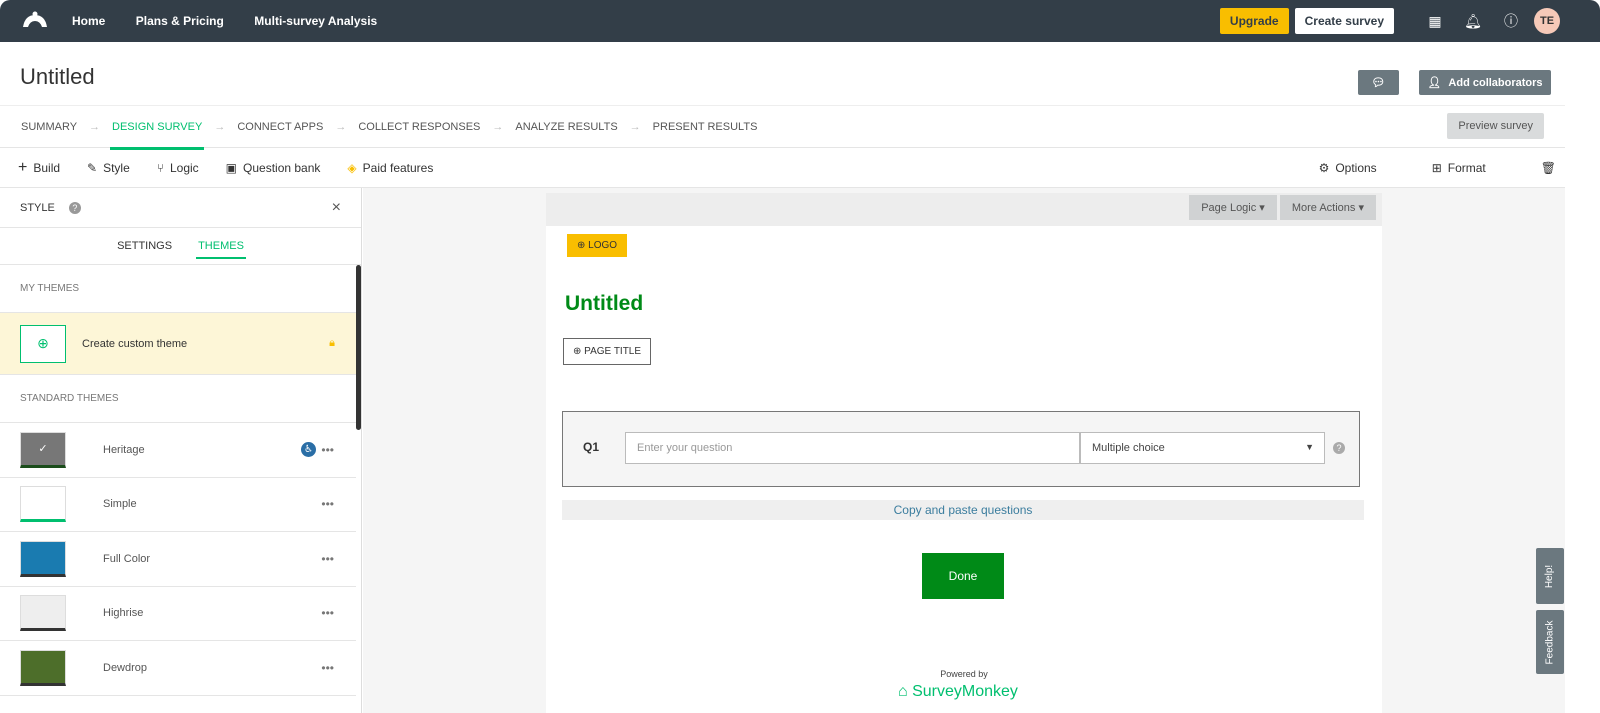 The width and height of the screenshot is (1600, 713). Describe the element at coordinates (963, 576) in the screenshot. I see `done-button: Done` at that location.